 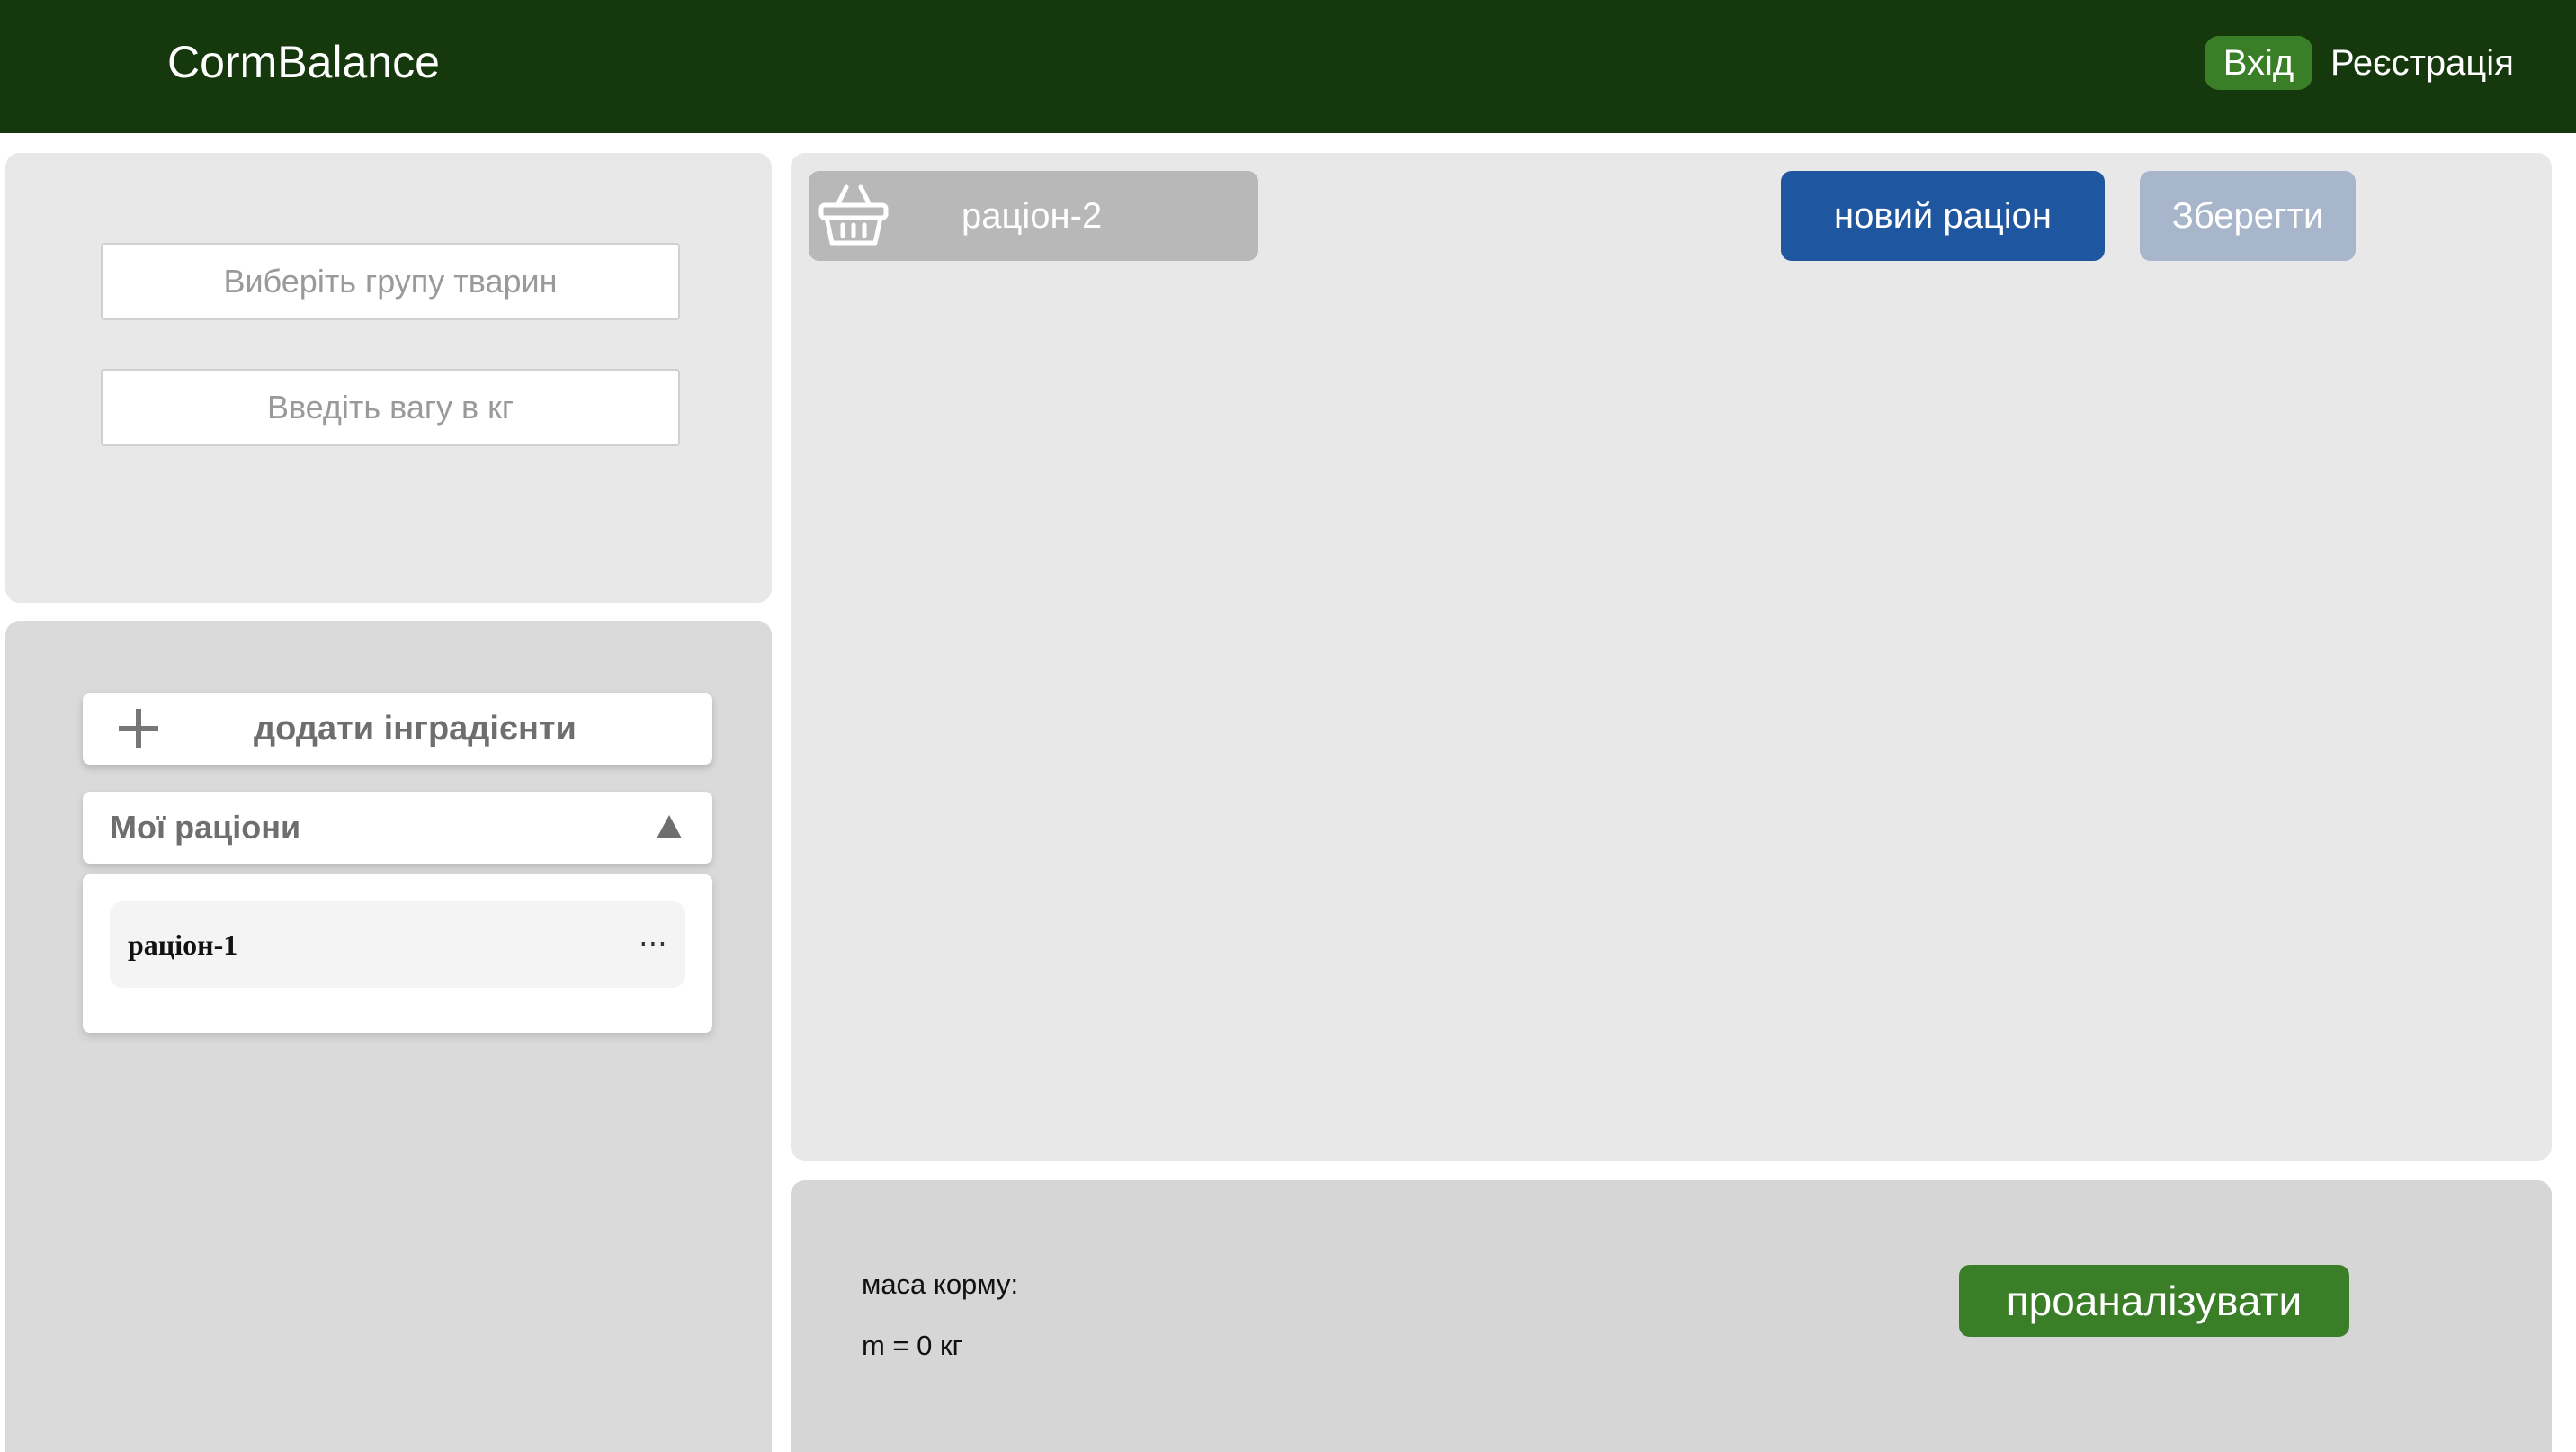 What do you see at coordinates (415, 729) in the screenshot?
I see `add-ingredients-label: додати інградієнти` at bounding box center [415, 729].